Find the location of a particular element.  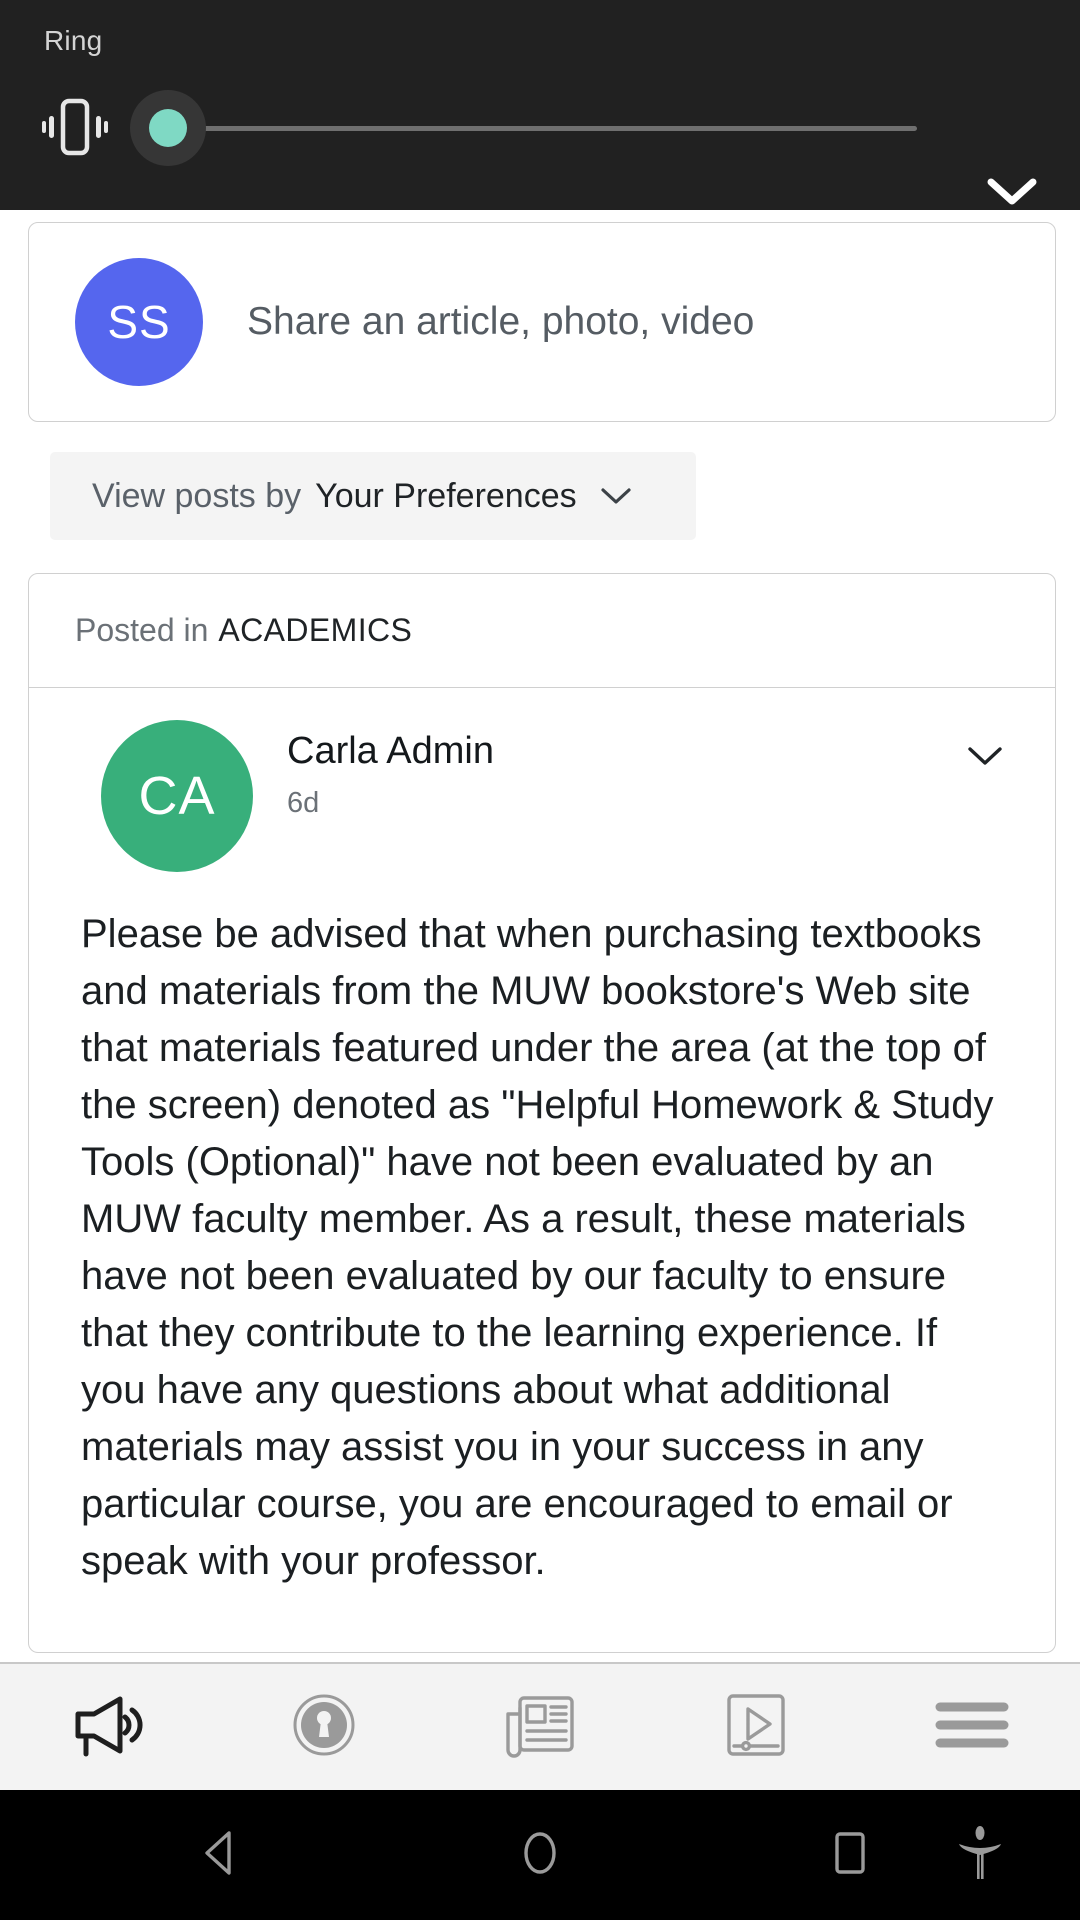

filter-selected-value: Your Preferences is located at coordinates (446, 495).